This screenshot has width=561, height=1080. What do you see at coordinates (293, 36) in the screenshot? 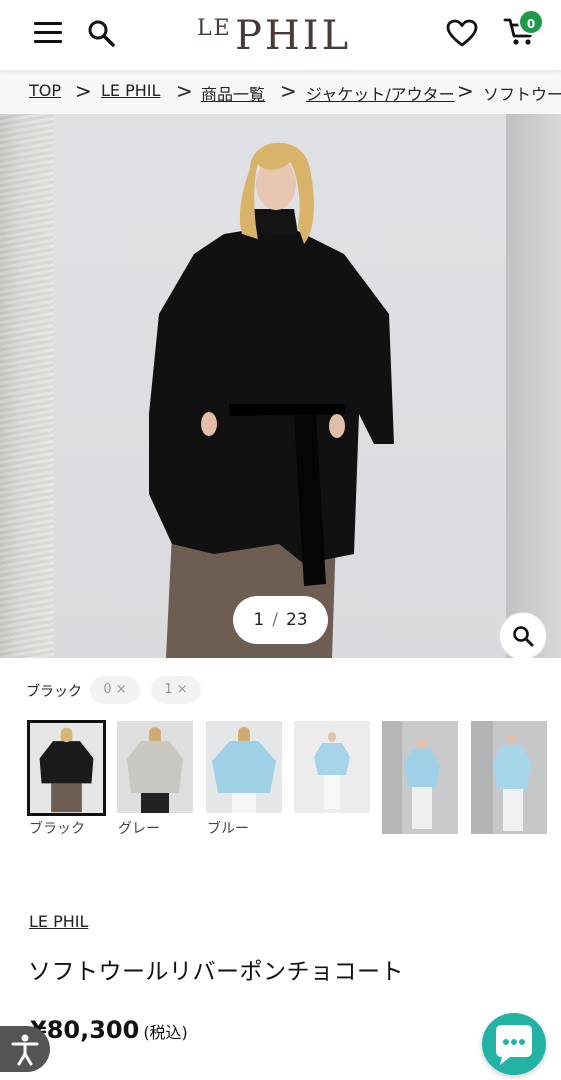
I see `logo-phil: PHIL` at bounding box center [293, 36].